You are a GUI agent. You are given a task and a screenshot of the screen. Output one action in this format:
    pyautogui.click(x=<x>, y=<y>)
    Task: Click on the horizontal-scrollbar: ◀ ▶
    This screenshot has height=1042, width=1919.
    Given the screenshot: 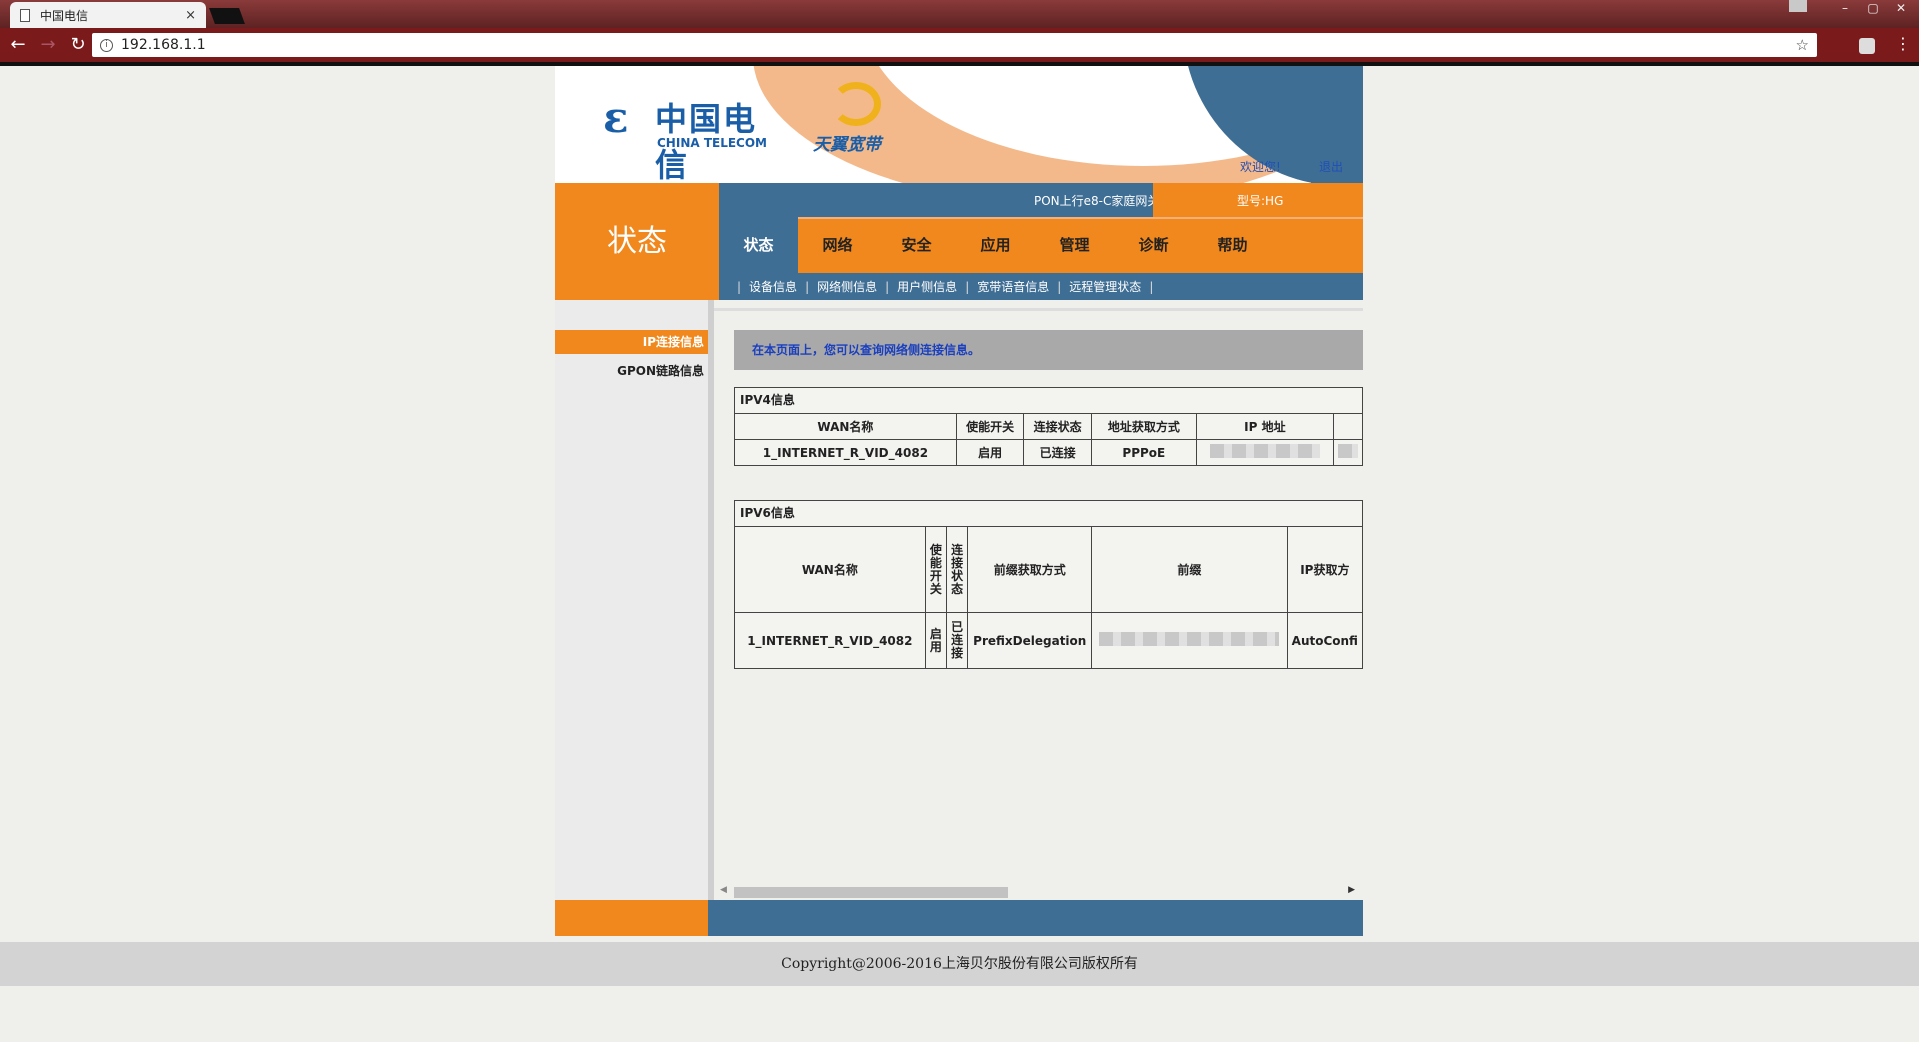 What is the action you would take?
    pyautogui.click(x=1038, y=892)
    